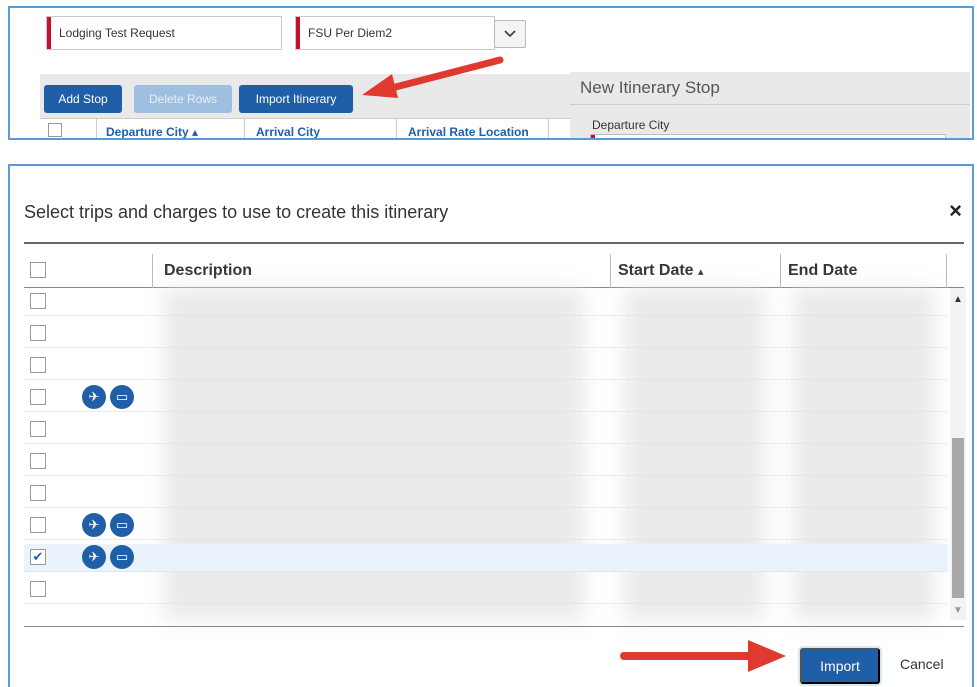 The image size is (977, 687). What do you see at coordinates (395, 33) in the screenshot?
I see `policy-select: FSU Per Diem2` at bounding box center [395, 33].